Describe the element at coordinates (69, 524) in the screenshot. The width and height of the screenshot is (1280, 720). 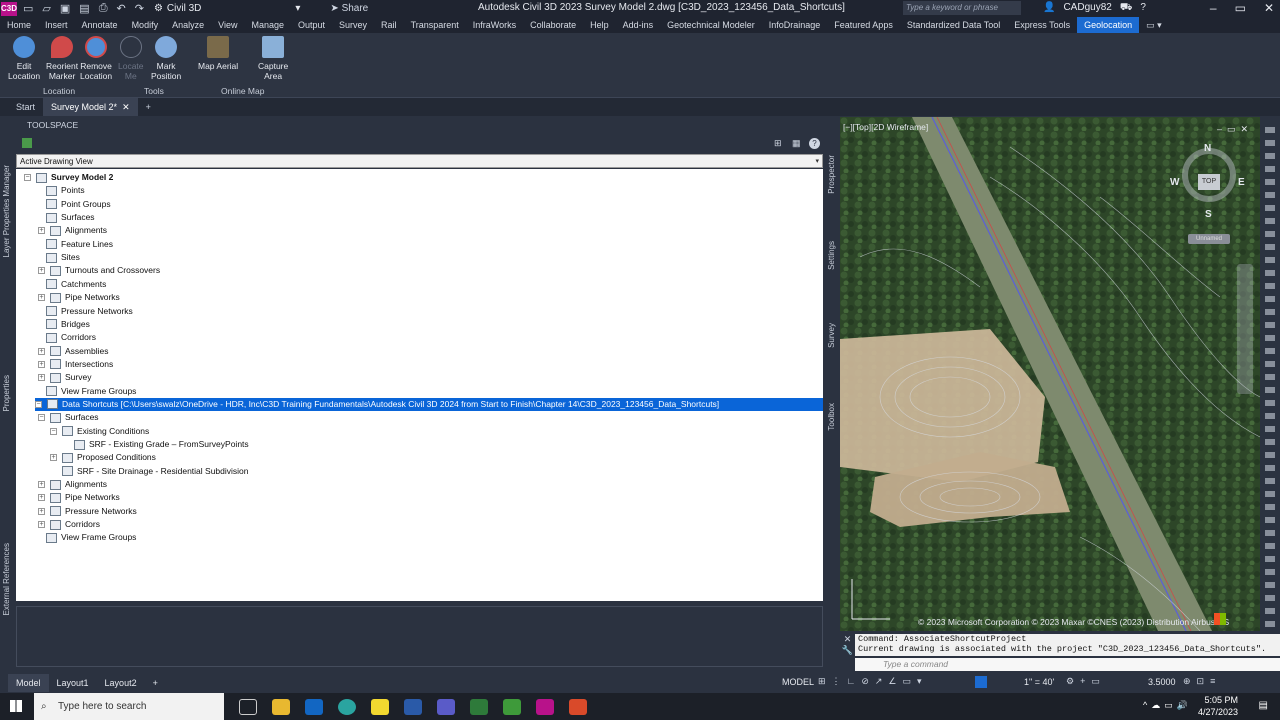
I see `tree-item: + Corridors` at that location.